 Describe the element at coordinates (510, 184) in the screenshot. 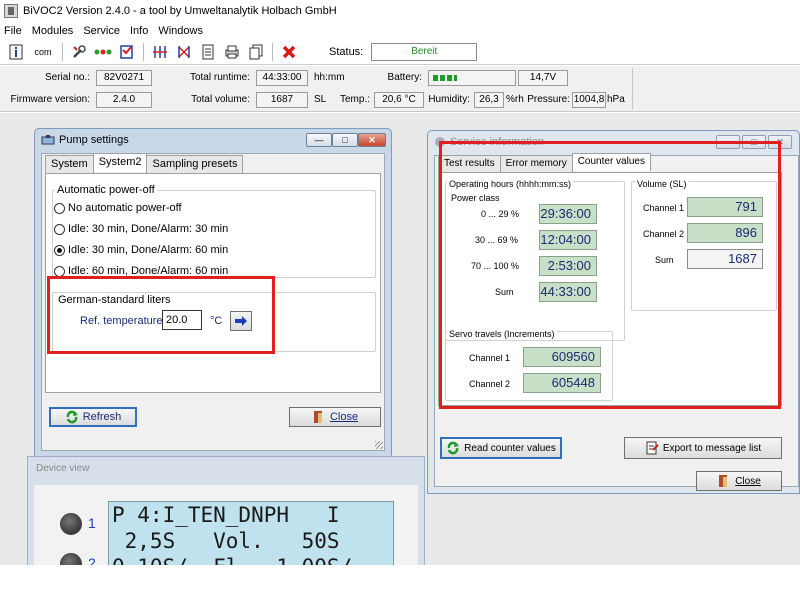

I see `op-hours-label: Operating hours (hhhh:mm:ss)` at that location.